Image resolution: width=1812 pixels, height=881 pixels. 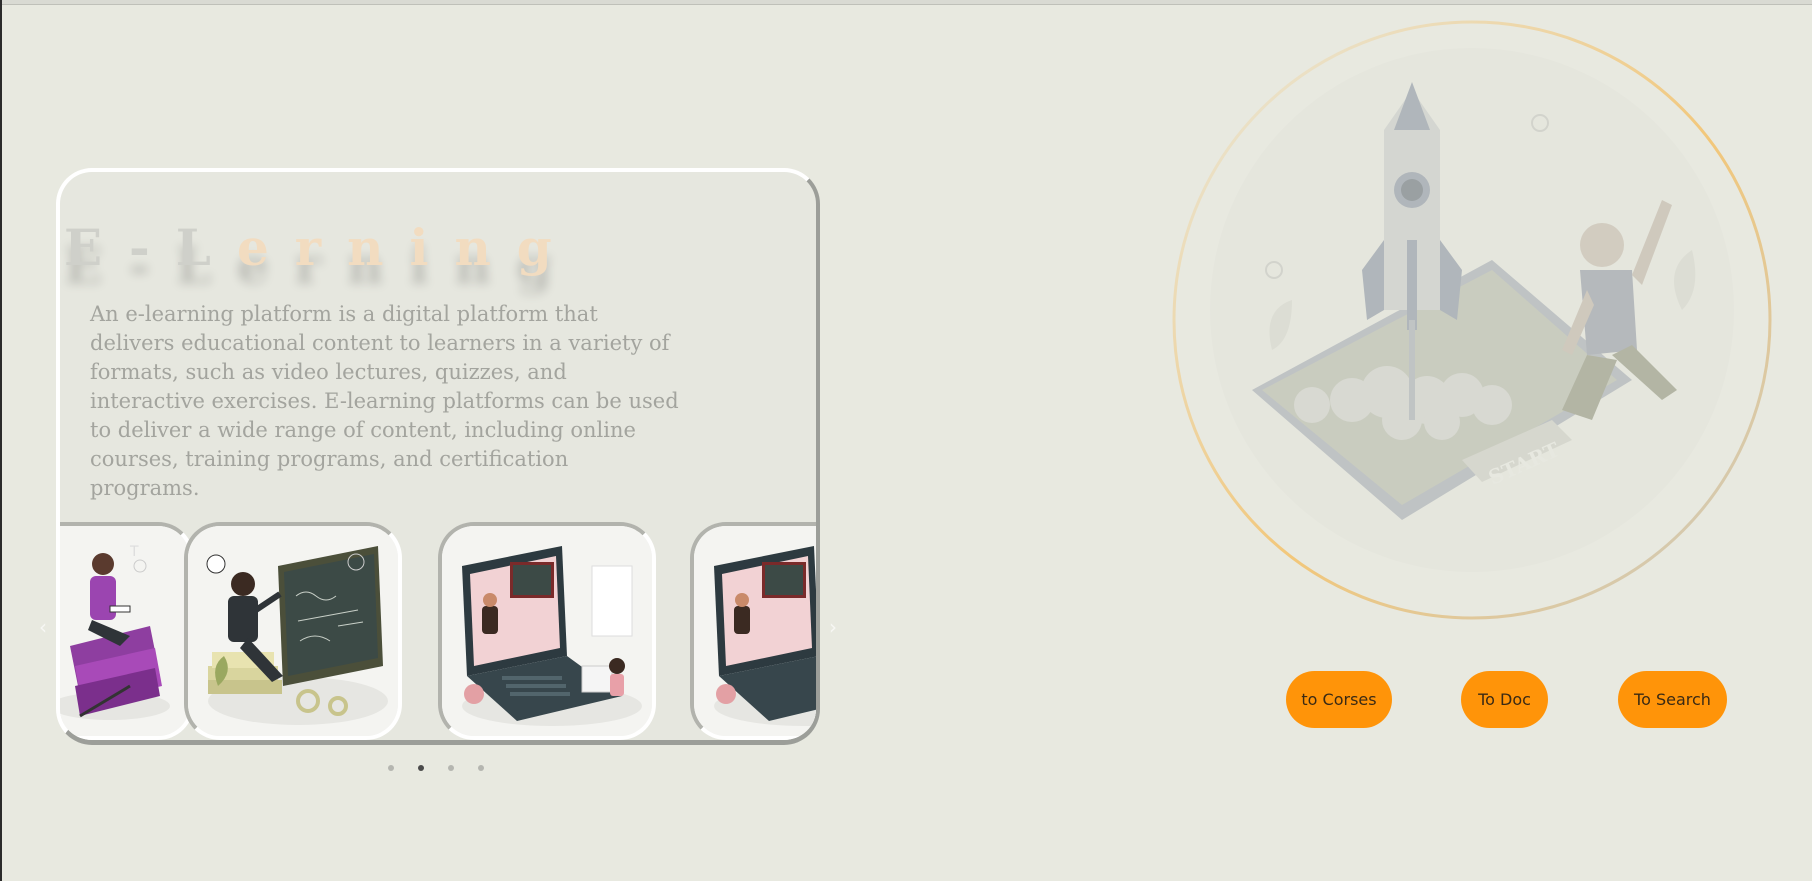 What do you see at coordinates (421, 768) in the screenshot?
I see `carousel-dot-active` at bounding box center [421, 768].